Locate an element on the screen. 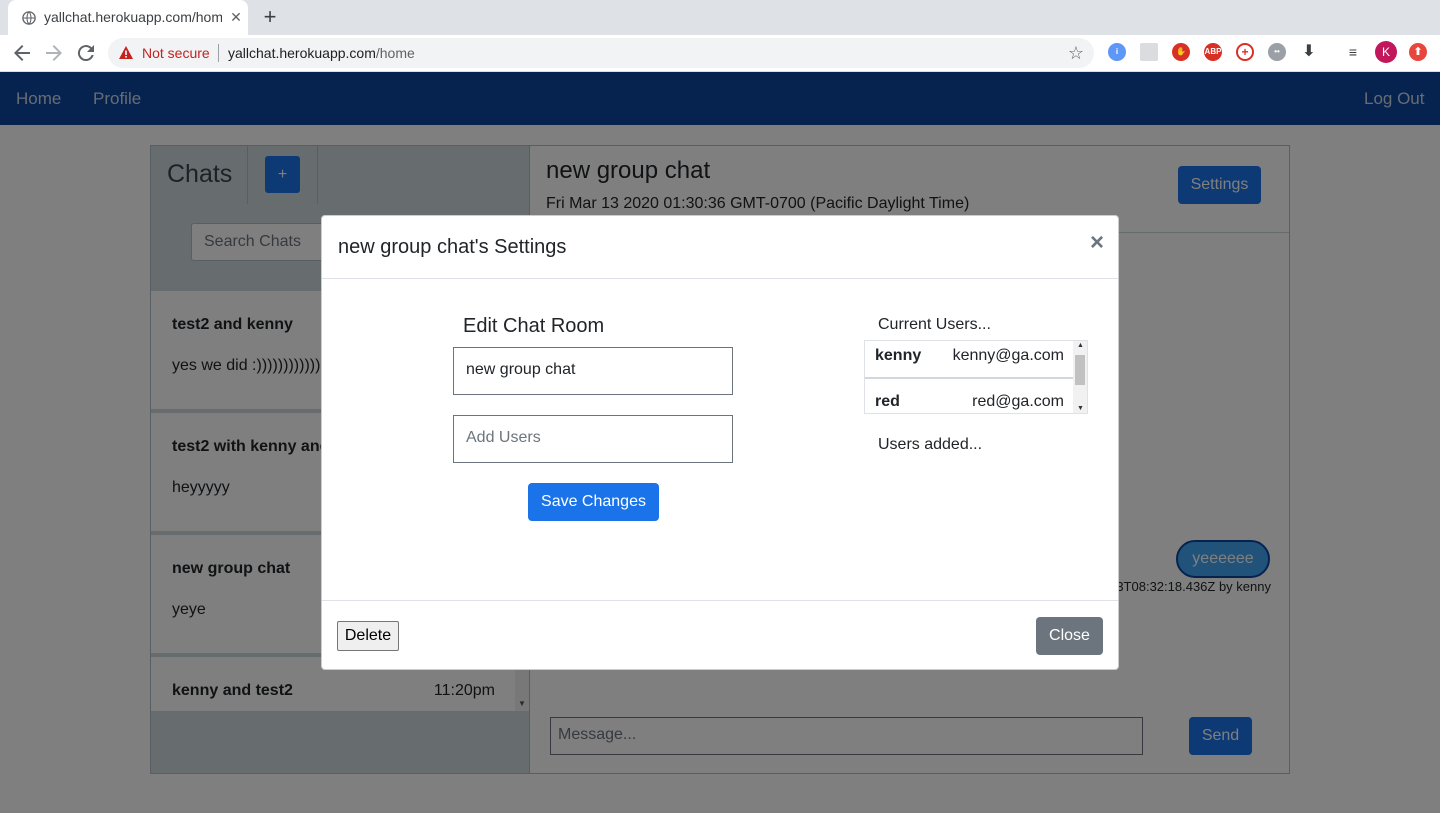 The height and width of the screenshot is (813, 1440). add-users-input: Add Users is located at coordinates (593, 439).